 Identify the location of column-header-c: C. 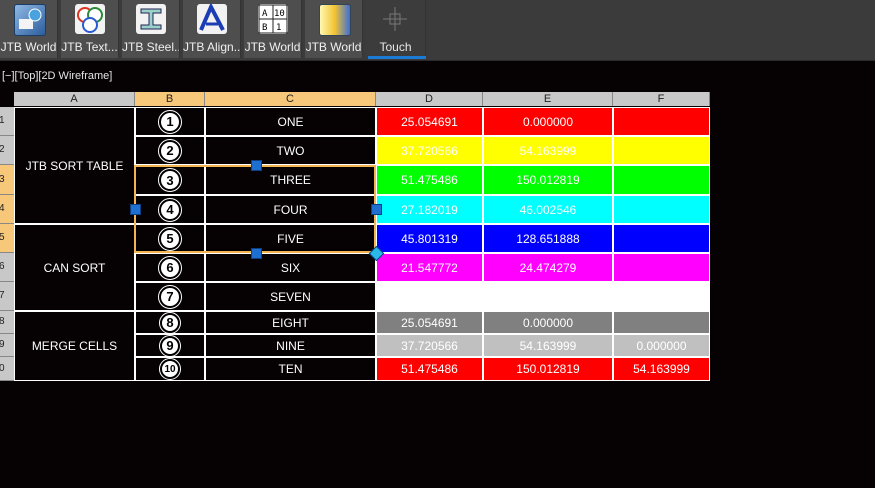
(290, 99).